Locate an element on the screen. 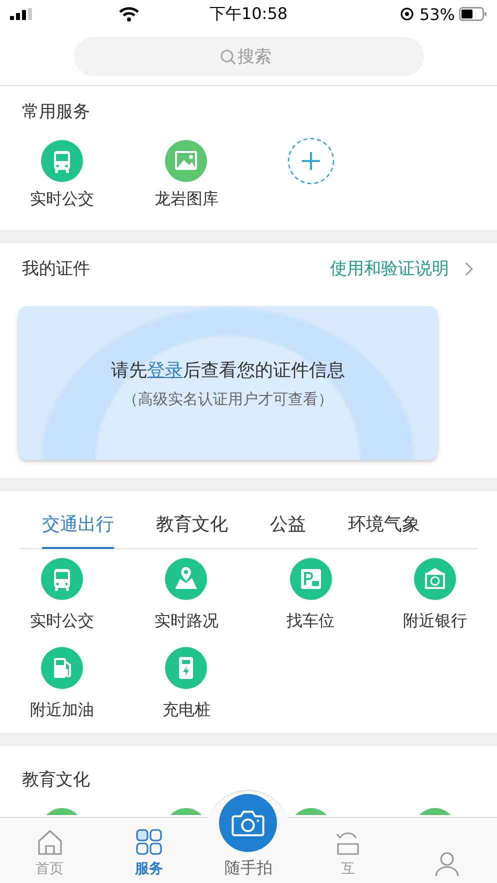  search-icon is located at coordinates (228, 56).